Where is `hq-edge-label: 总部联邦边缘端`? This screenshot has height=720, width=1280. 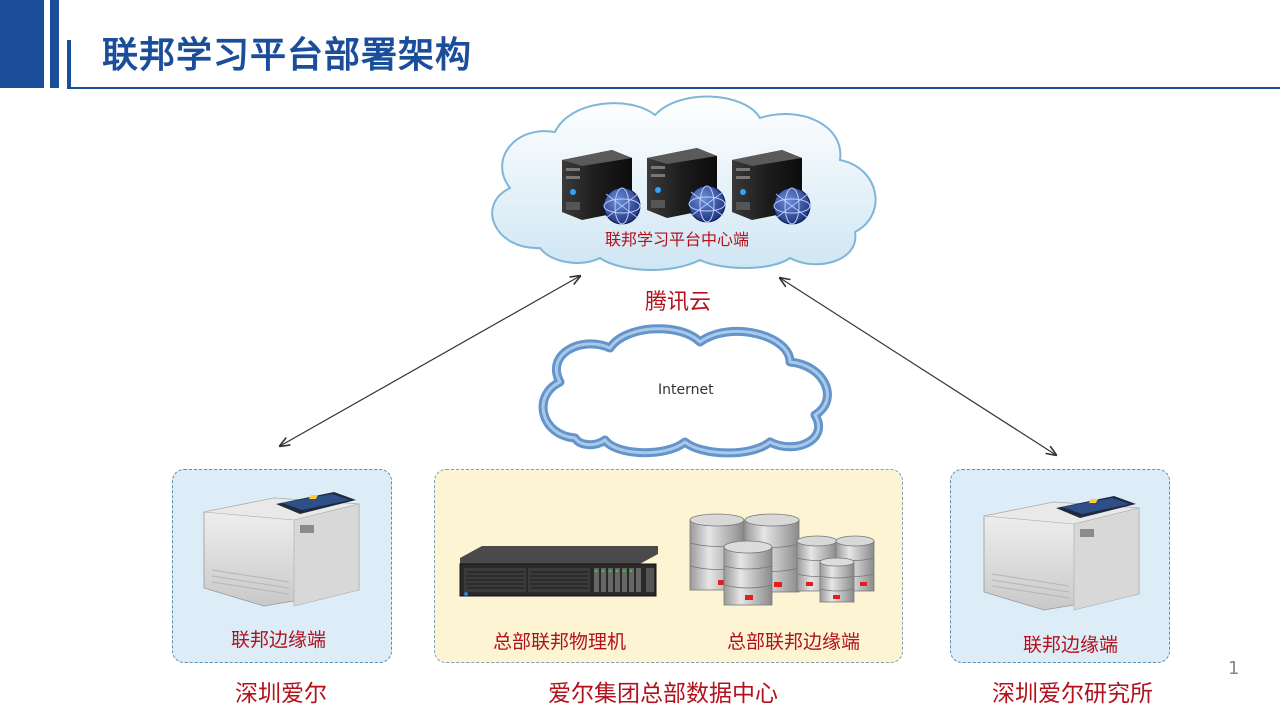 hq-edge-label: 总部联邦边缘端 is located at coordinates (794, 642).